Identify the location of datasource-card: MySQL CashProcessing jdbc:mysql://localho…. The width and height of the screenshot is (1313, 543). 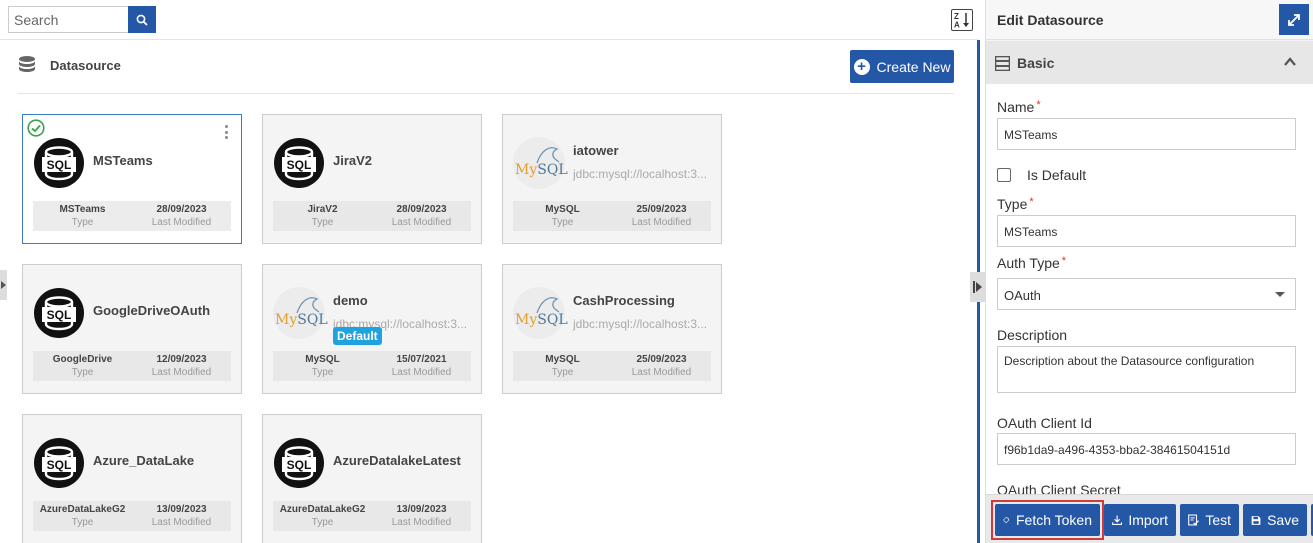
(612, 329).